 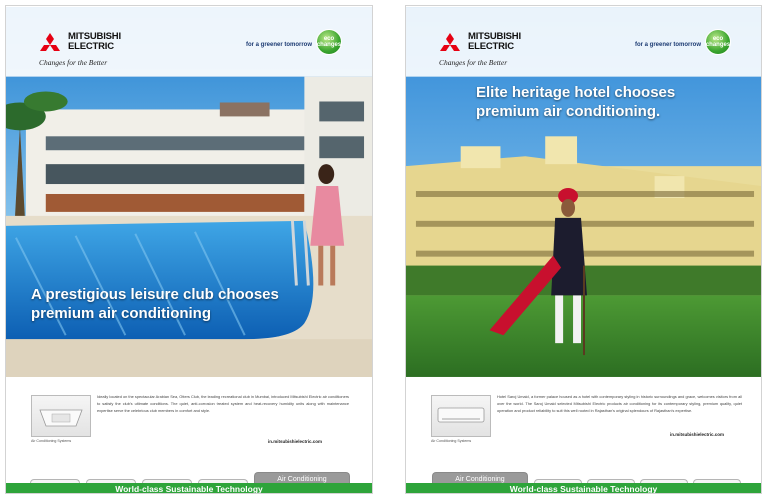 I want to click on ceiling-cassette-unit-image, so click(x=61, y=416).